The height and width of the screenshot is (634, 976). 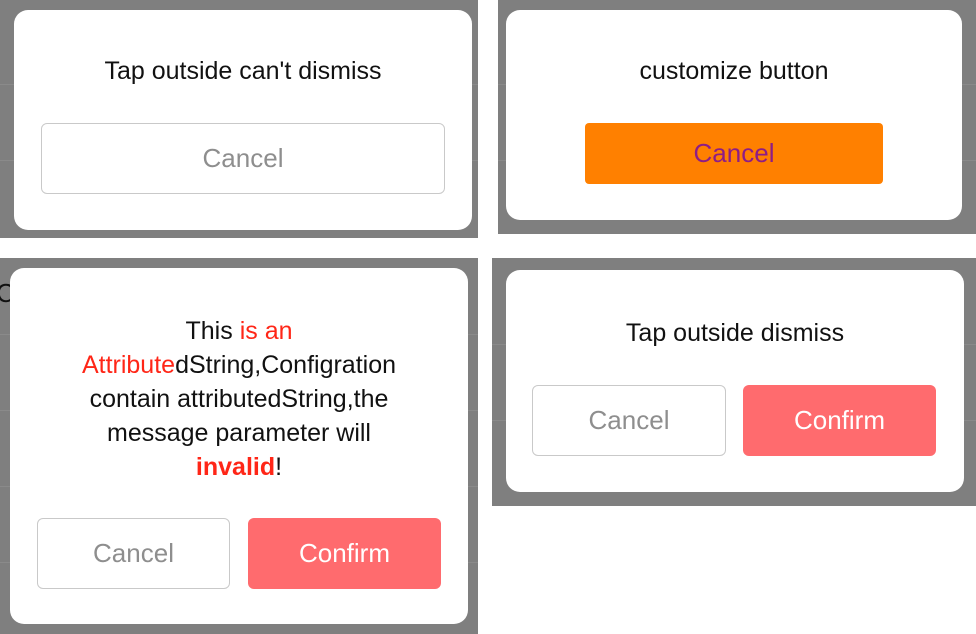 I want to click on dialog-message: Tap outside dismiss, so click(x=735, y=333).